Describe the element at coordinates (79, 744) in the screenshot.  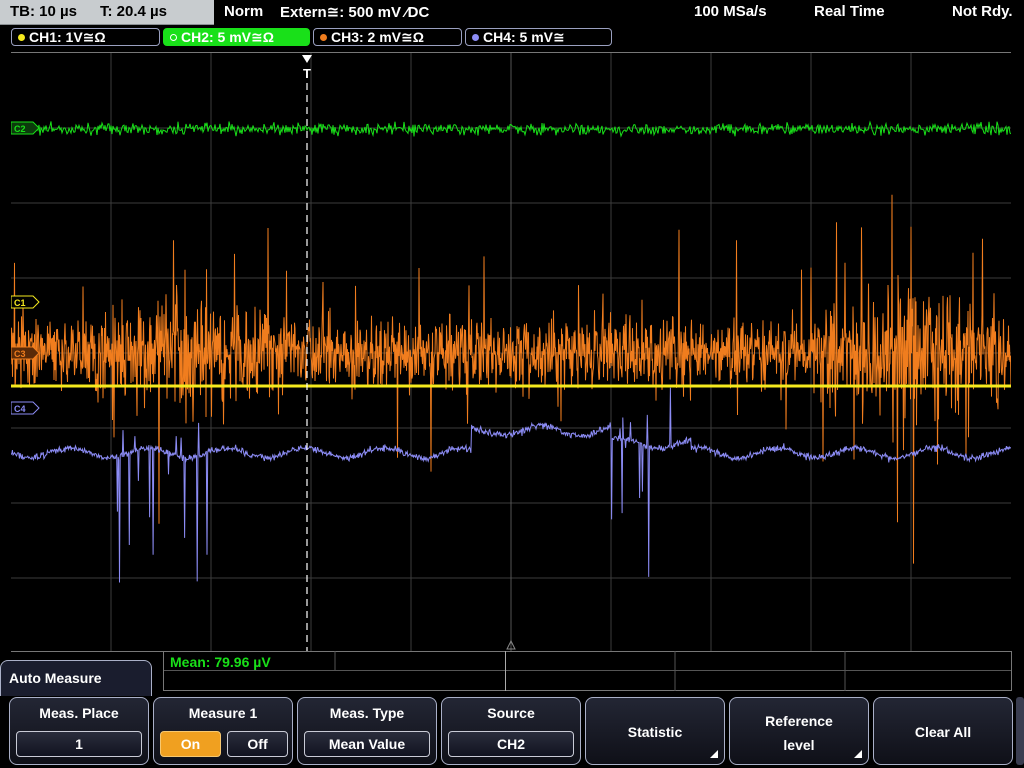
I see `meas-place-value: 1` at that location.